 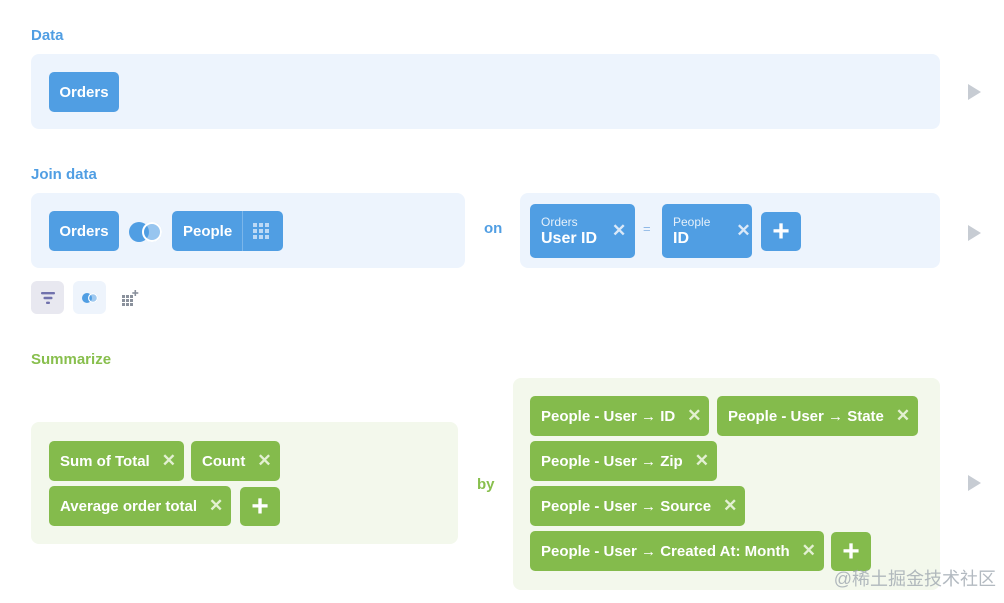 I want to click on join-section-title: Join data, so click(x=64, y=174).